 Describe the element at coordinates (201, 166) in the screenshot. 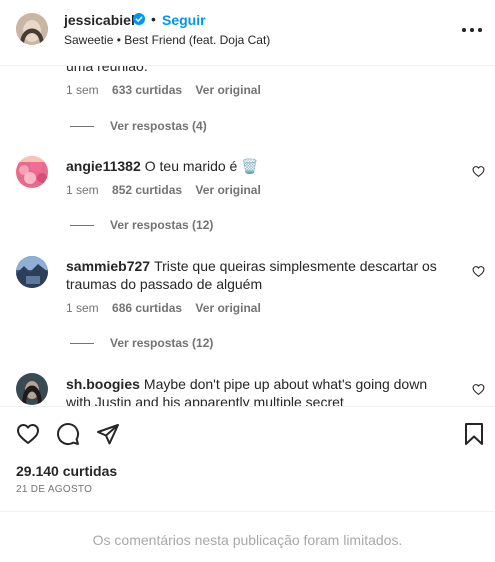

I see `comment-text: O teu marido é 🗑️` at that location.